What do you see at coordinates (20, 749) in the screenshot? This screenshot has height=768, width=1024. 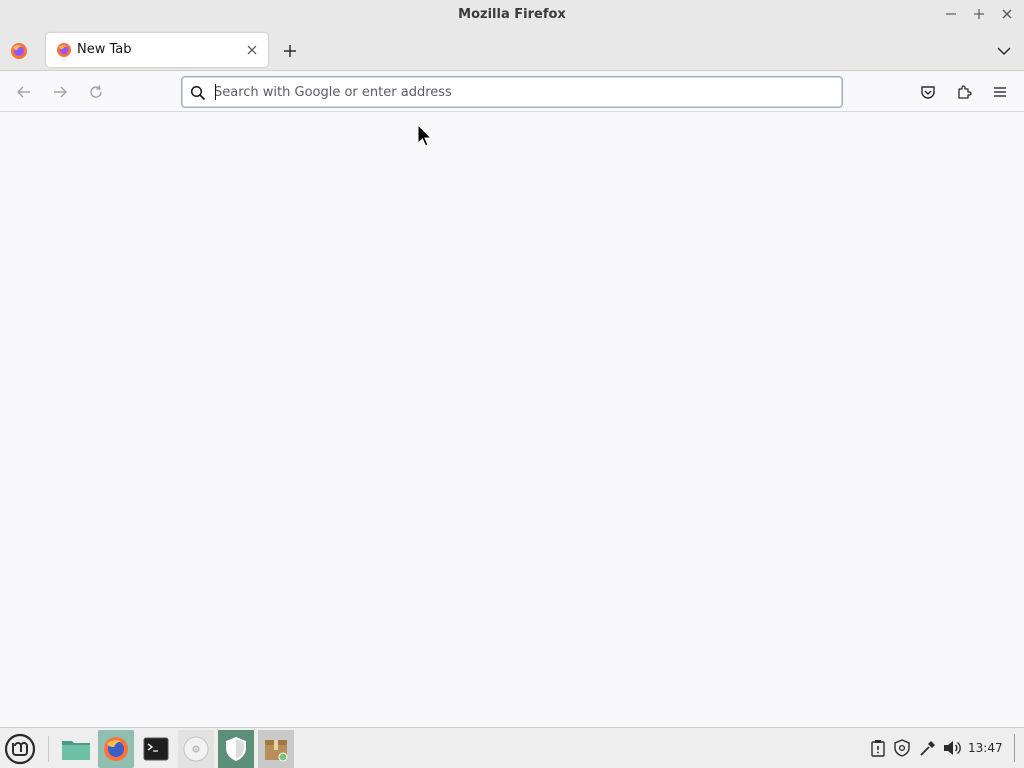 I see `mint-menu-icon` at bounding box center [20, 749].